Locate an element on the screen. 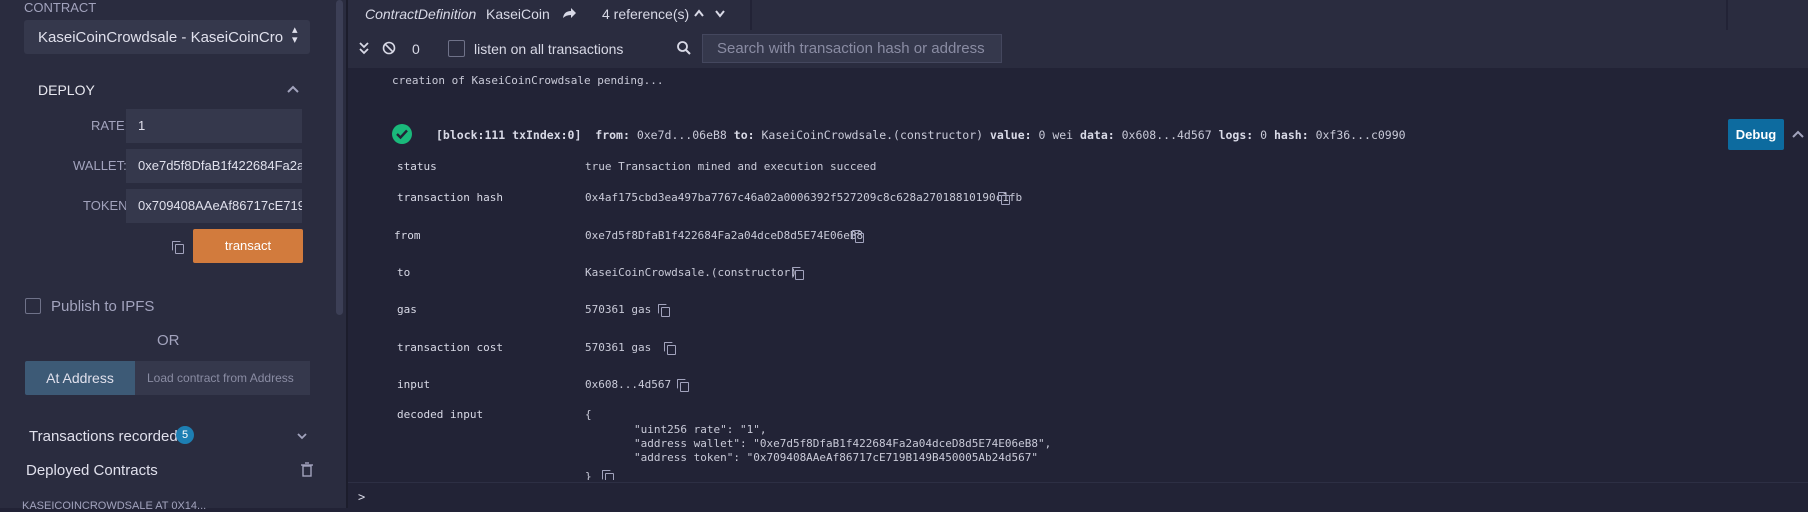 This screenshot has height=512, width=1808. clear-console-icon is located at coordinates (389, 48).